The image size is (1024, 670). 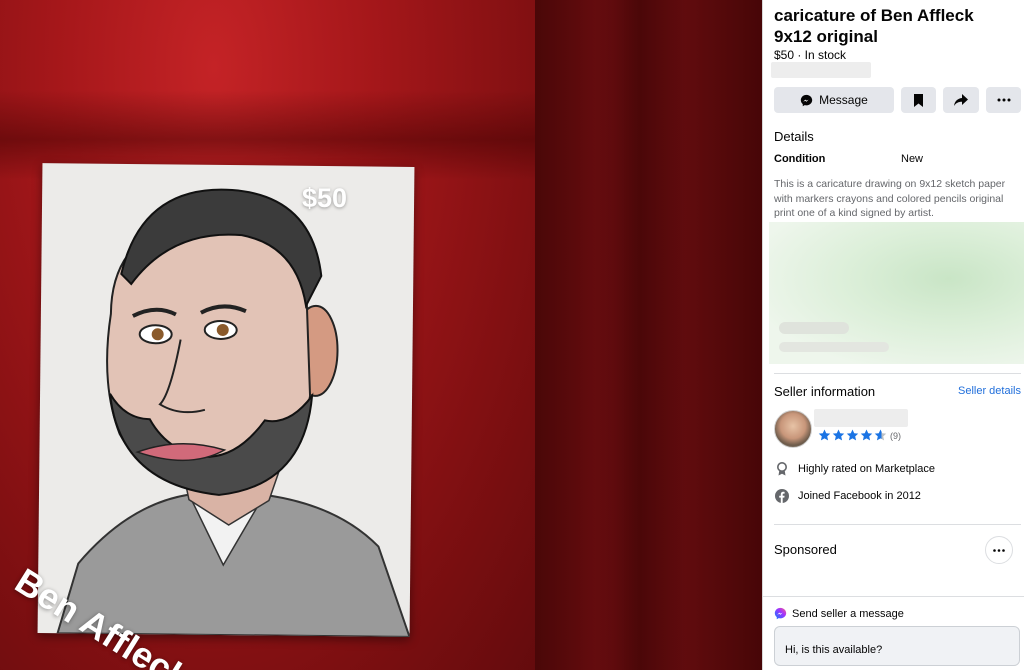 I want to click on send-seller-message-label: Send seller a message, so click(x=839, y=613).